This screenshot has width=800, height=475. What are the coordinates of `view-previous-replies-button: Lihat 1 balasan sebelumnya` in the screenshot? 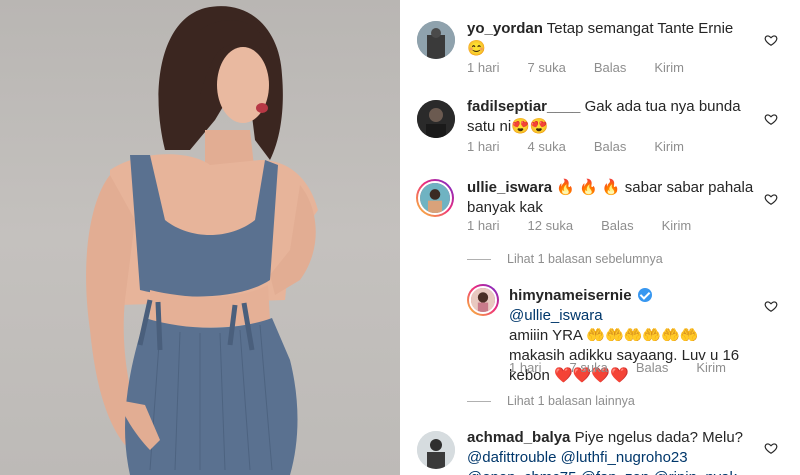 It's located at (565, 259).